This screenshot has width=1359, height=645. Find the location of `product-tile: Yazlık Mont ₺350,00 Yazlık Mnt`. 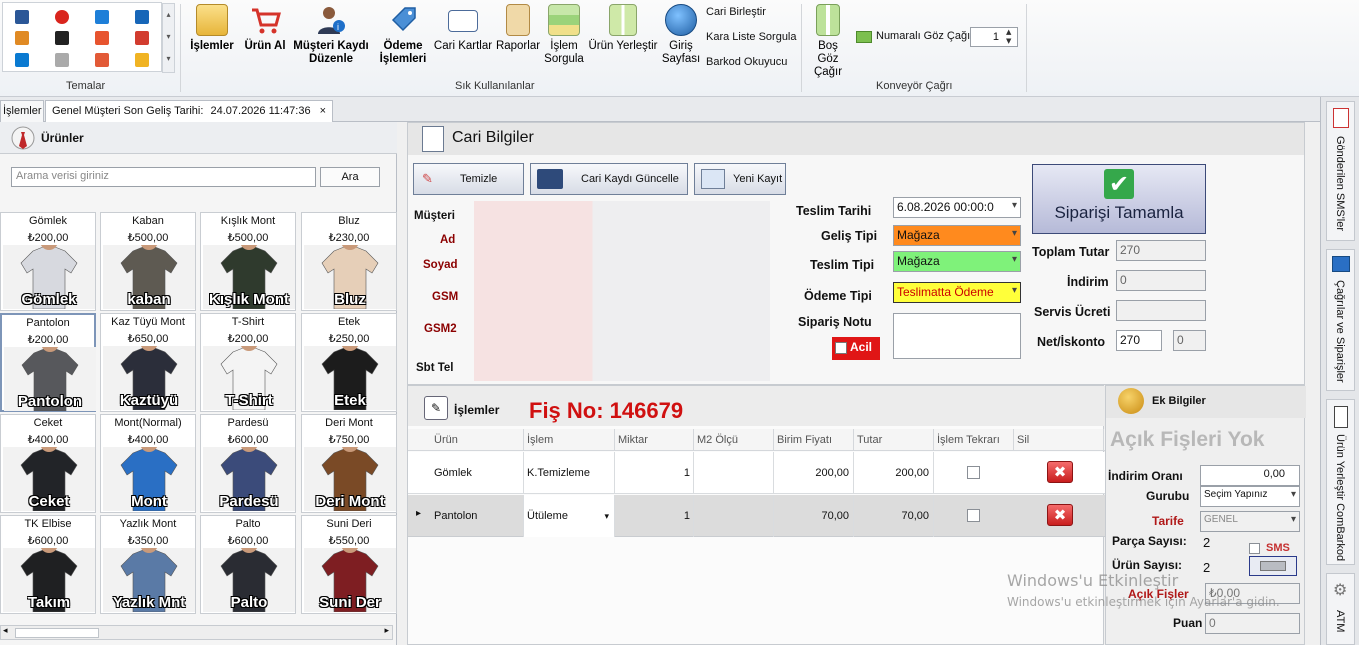

product-tile: Yazlık Mont ₺350,00 Yazlık Mnt is located at coordinates (148, 564).